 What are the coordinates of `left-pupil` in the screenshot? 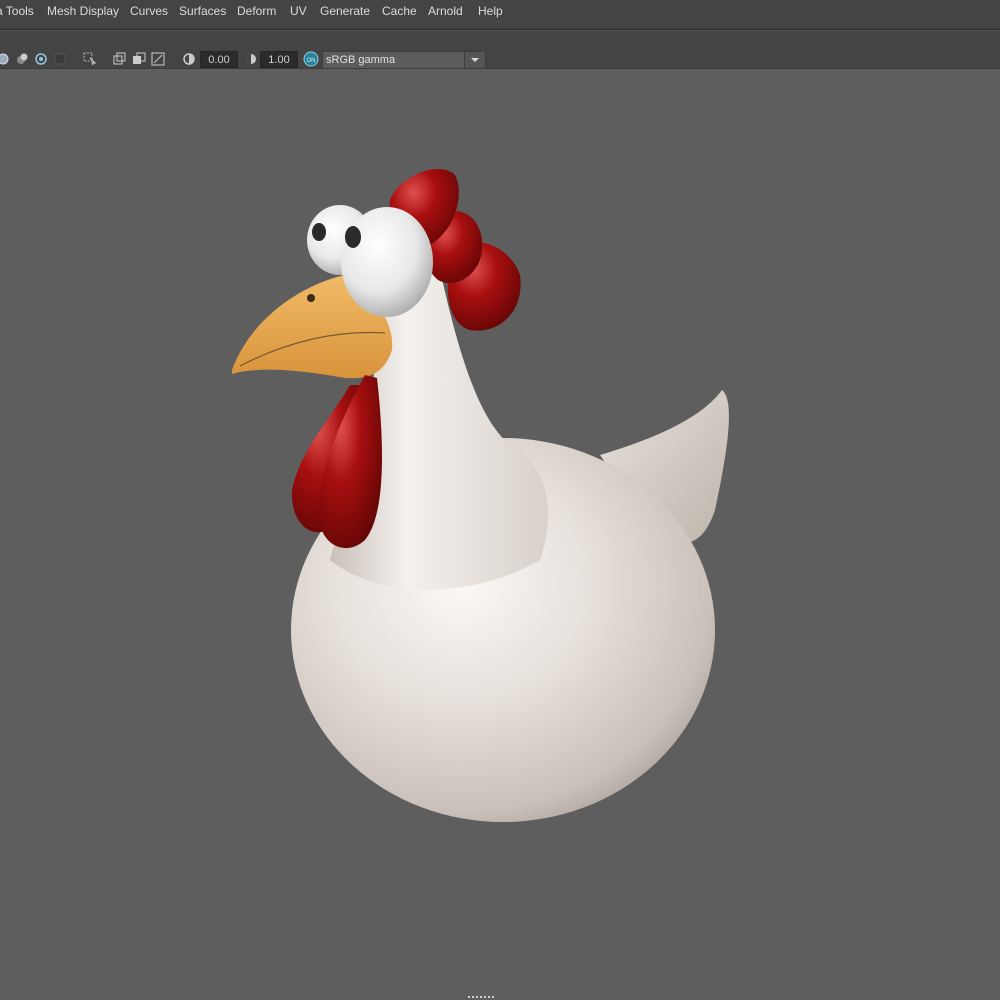 It's located at (319, 232).